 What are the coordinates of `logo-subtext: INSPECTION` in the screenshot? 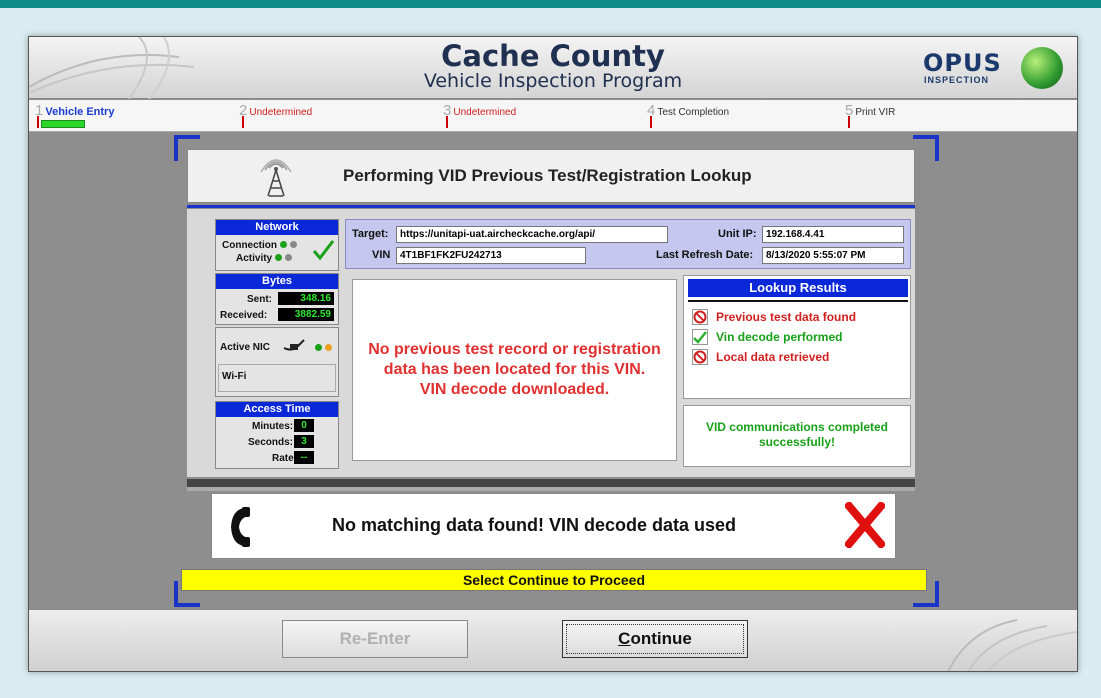 It's located at (957, 80).